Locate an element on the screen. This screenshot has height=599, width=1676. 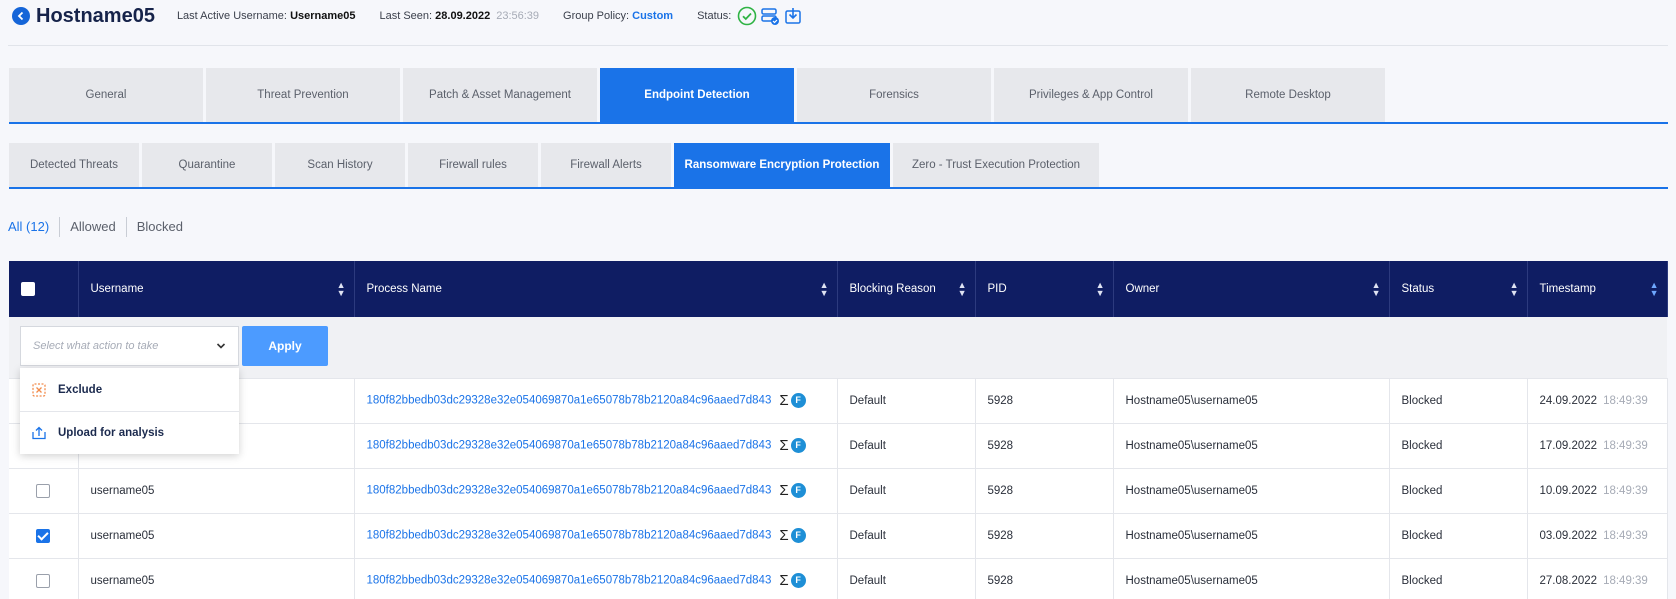
col-timestamp: Timestamp ▲ ▼ is located at coordinates (1597, 289).